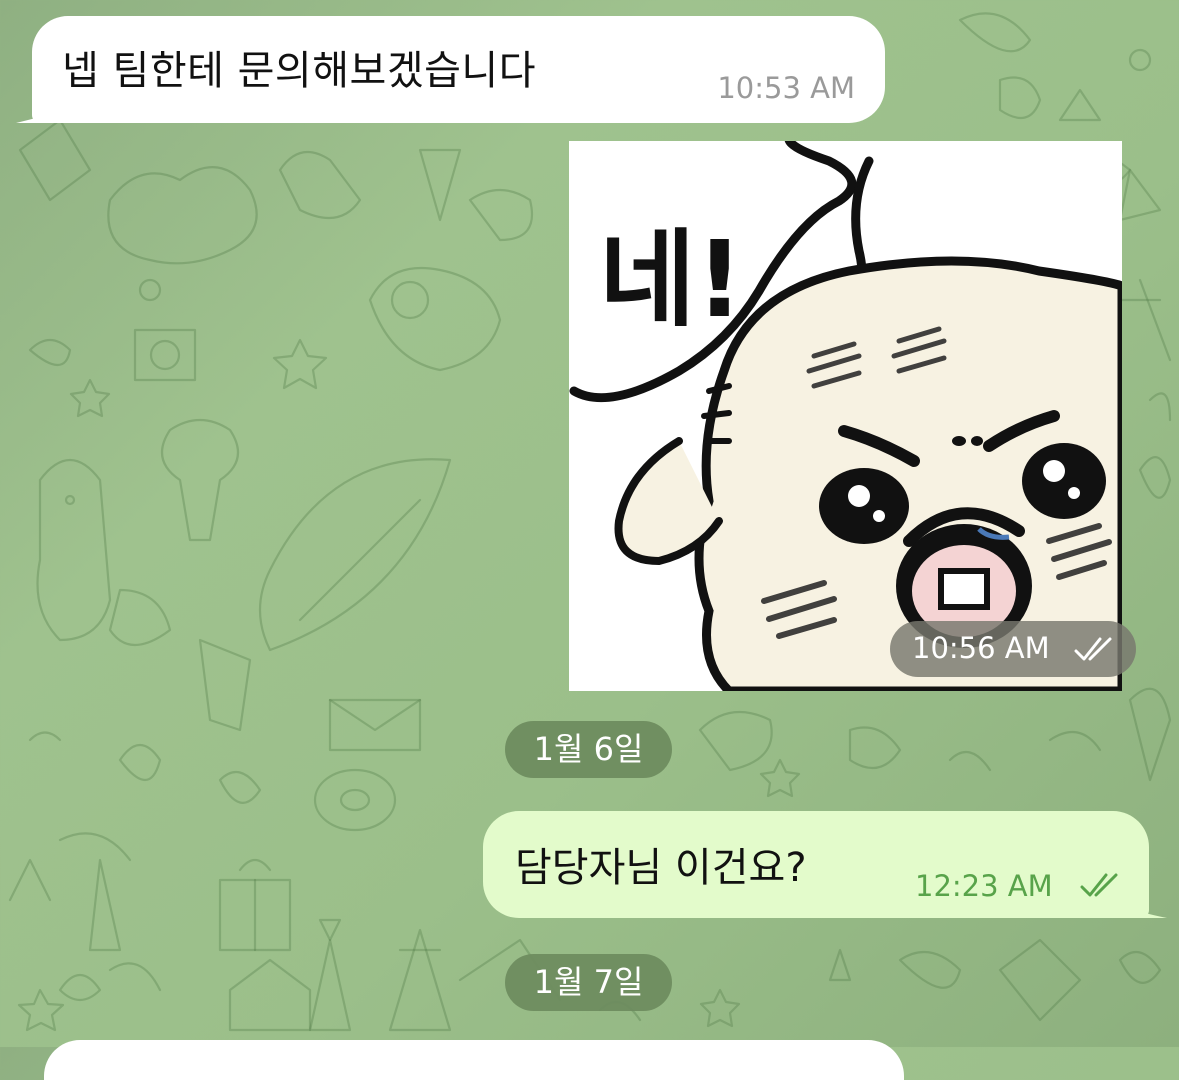 The image size is (1179, 1080). I want to click on incoming-message-bubble: 넵 팀한테 문의해보겠습니다 10:53 AM, so click(450, 69).